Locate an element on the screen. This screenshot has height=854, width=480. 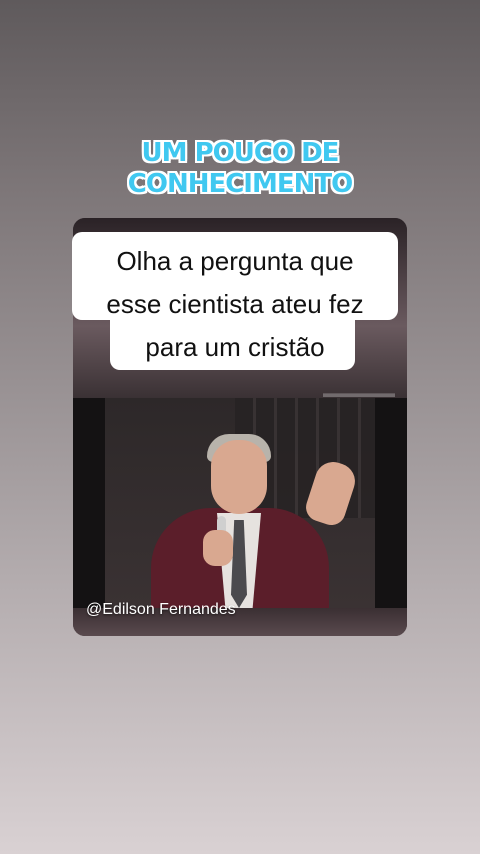
question-line-2: esse cientista ateu fez is located at coordinates (235, 304).